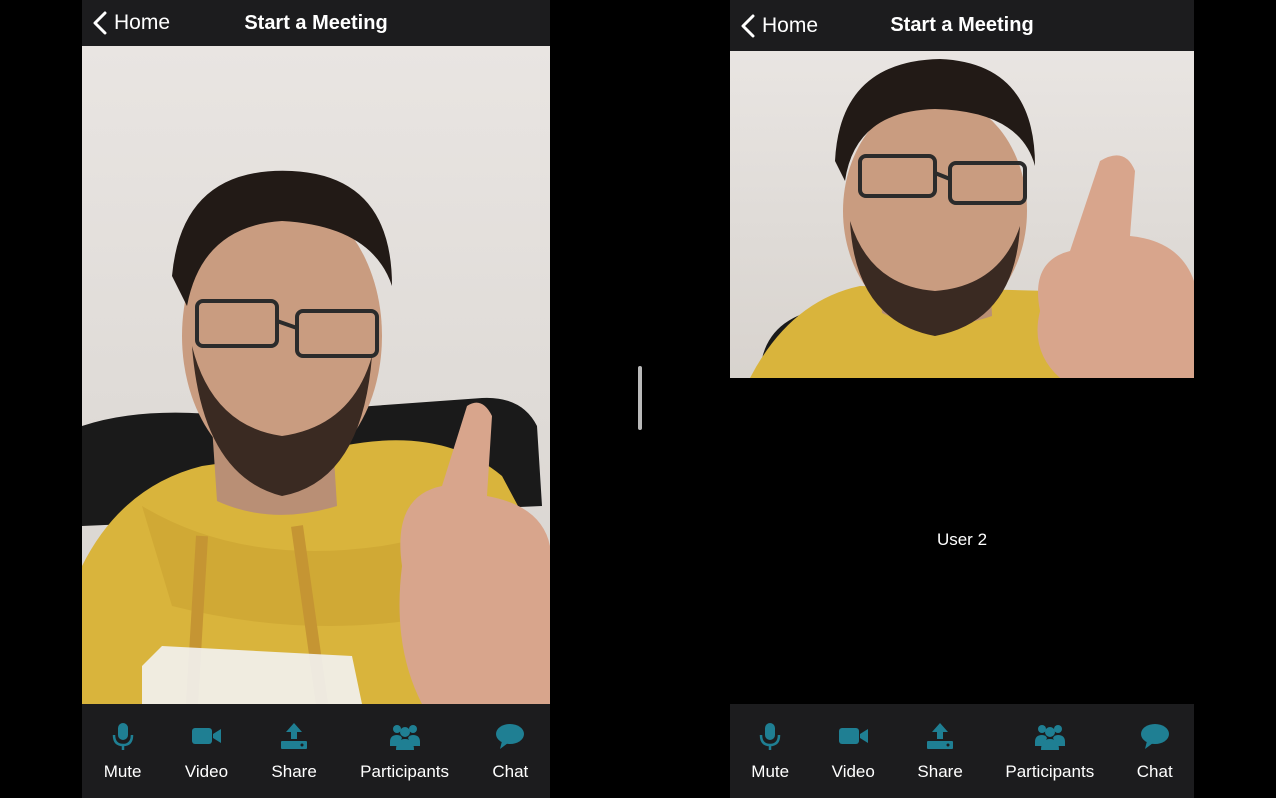 This screenshot has width=1276, height=798. I want to click on remote-user-name: User 2, so click(962, 539).